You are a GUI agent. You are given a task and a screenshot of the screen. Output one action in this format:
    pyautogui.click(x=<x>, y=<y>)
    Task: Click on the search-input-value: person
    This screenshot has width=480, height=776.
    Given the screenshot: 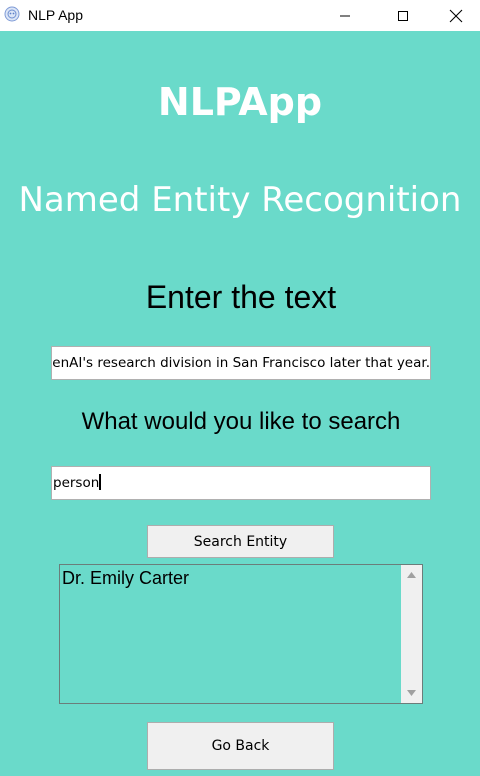 What is the action you would take?
    pyautogui.click(x=76, y=483)
    